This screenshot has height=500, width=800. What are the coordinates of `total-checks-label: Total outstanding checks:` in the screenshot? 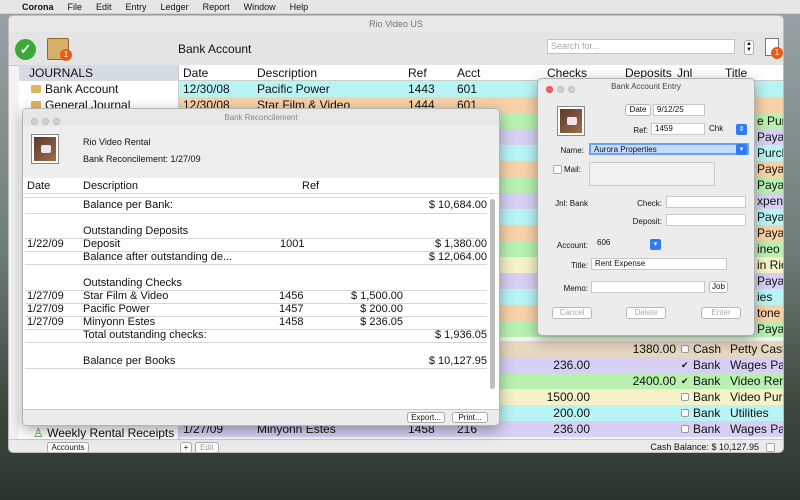 It's located at (145, 335).